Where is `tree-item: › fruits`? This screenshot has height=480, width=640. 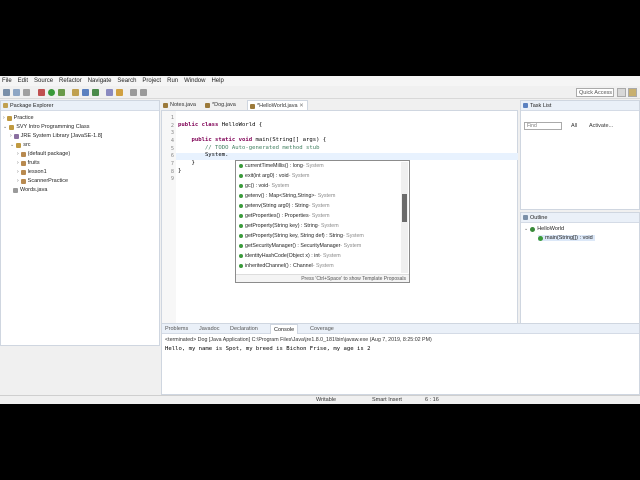
tree-item: › fruits is located at coordinates (28, 163).